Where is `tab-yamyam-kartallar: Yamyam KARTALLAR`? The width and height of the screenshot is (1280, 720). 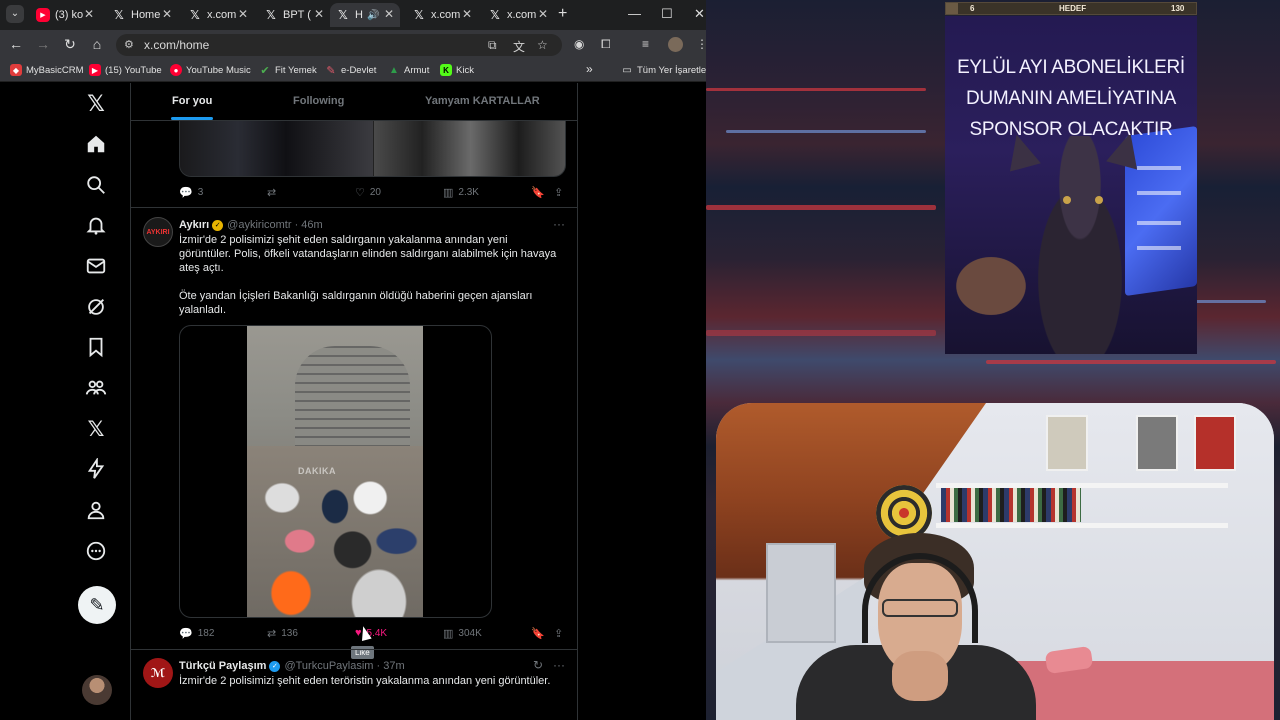 tab-yamyam-kartallar: Yamyam KARTALLAR is located at coordinates (482, 101).